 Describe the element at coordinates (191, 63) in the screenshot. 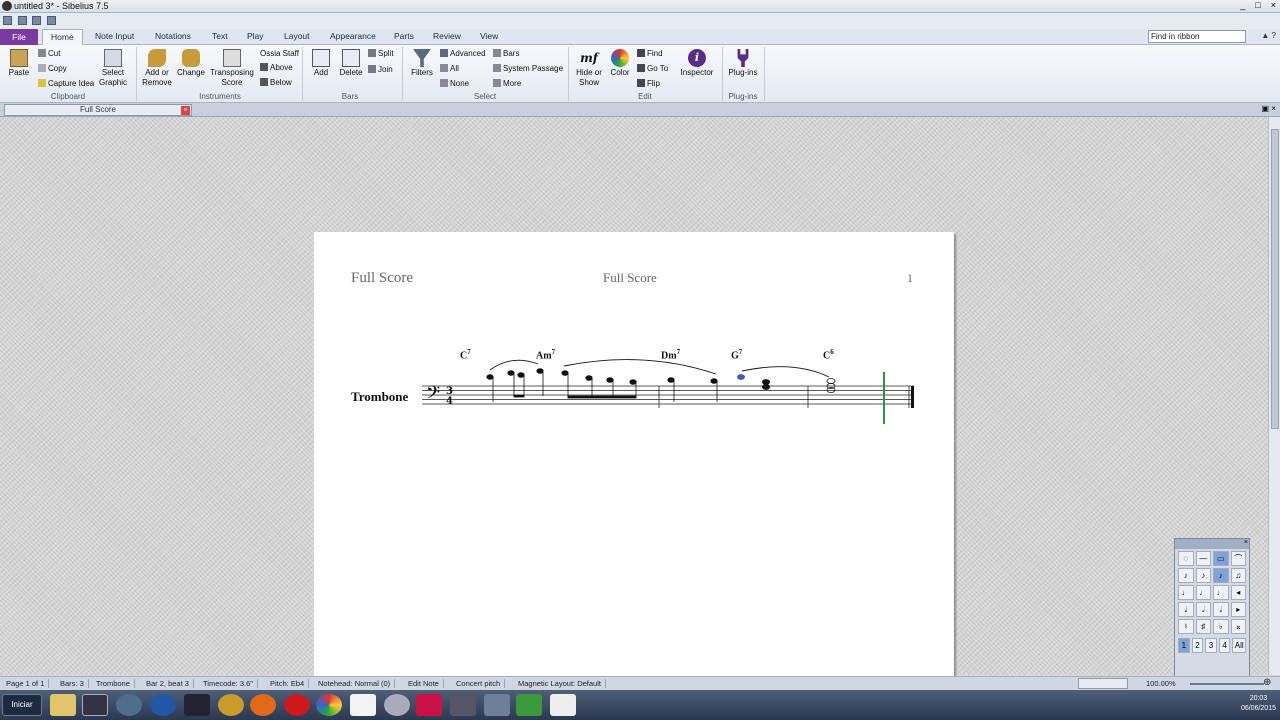

I see `change-instrument-button: Change` at that location.